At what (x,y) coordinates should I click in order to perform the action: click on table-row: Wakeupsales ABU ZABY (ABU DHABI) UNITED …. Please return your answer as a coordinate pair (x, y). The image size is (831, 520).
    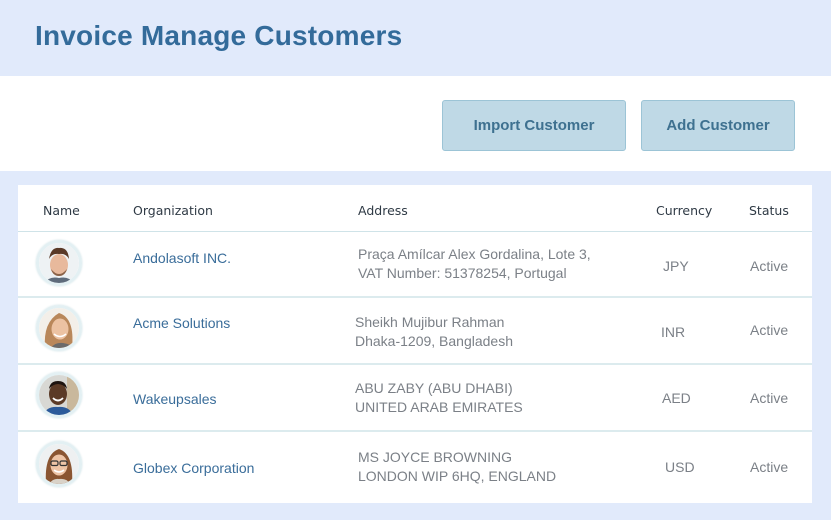
    Looking at the image, I should click on (415, 398).